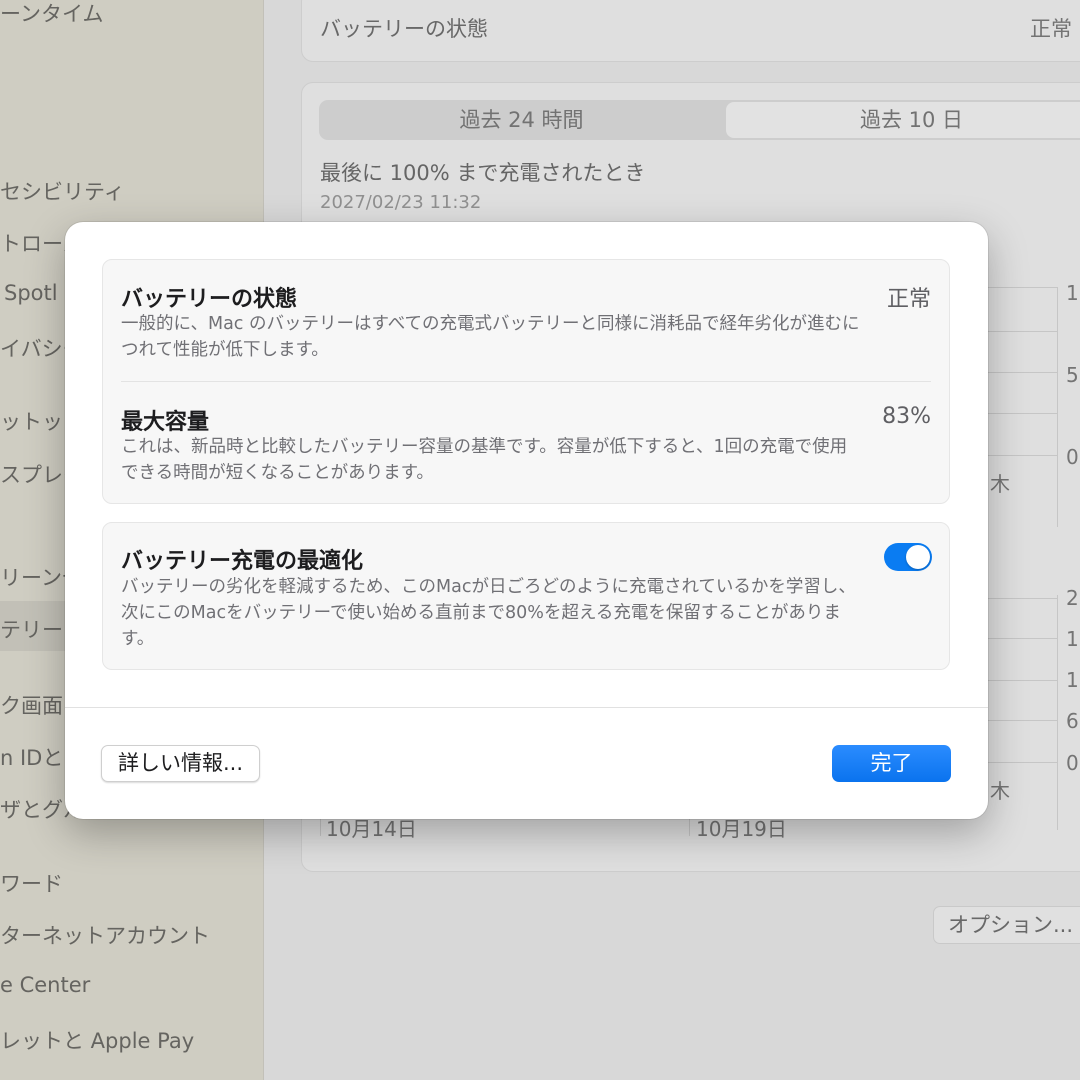 Image resolution: width=1080 pixels, height=1080 pixels. What do you see at coordinates (209, 299) in the screenshot?
I see `battery-health-row-title: バッテリーの状態` at bounding box center [209, 299].